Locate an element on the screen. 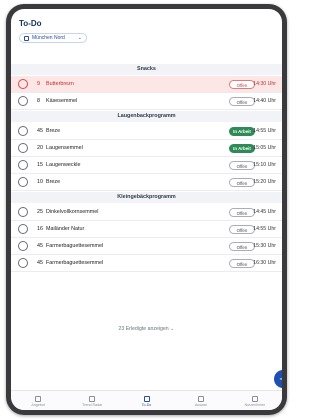 Image resolution: width=320 pixels, height=419 pixels. radar-icon is located at coordinates (92, 398).